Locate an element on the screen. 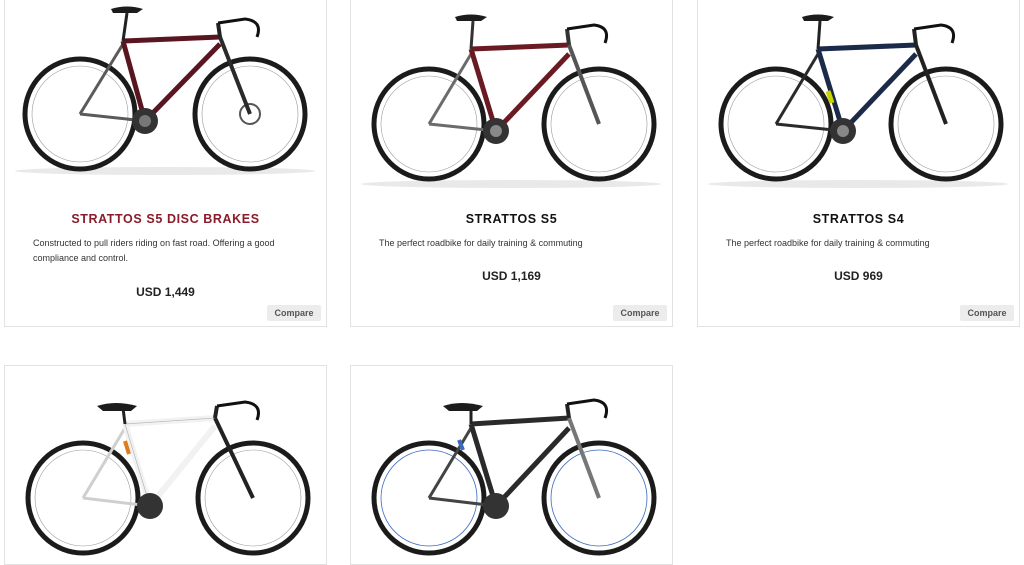 This screenshot has width=1024, height=565. product-price: USD 969 is located at coordinates (858, 276).